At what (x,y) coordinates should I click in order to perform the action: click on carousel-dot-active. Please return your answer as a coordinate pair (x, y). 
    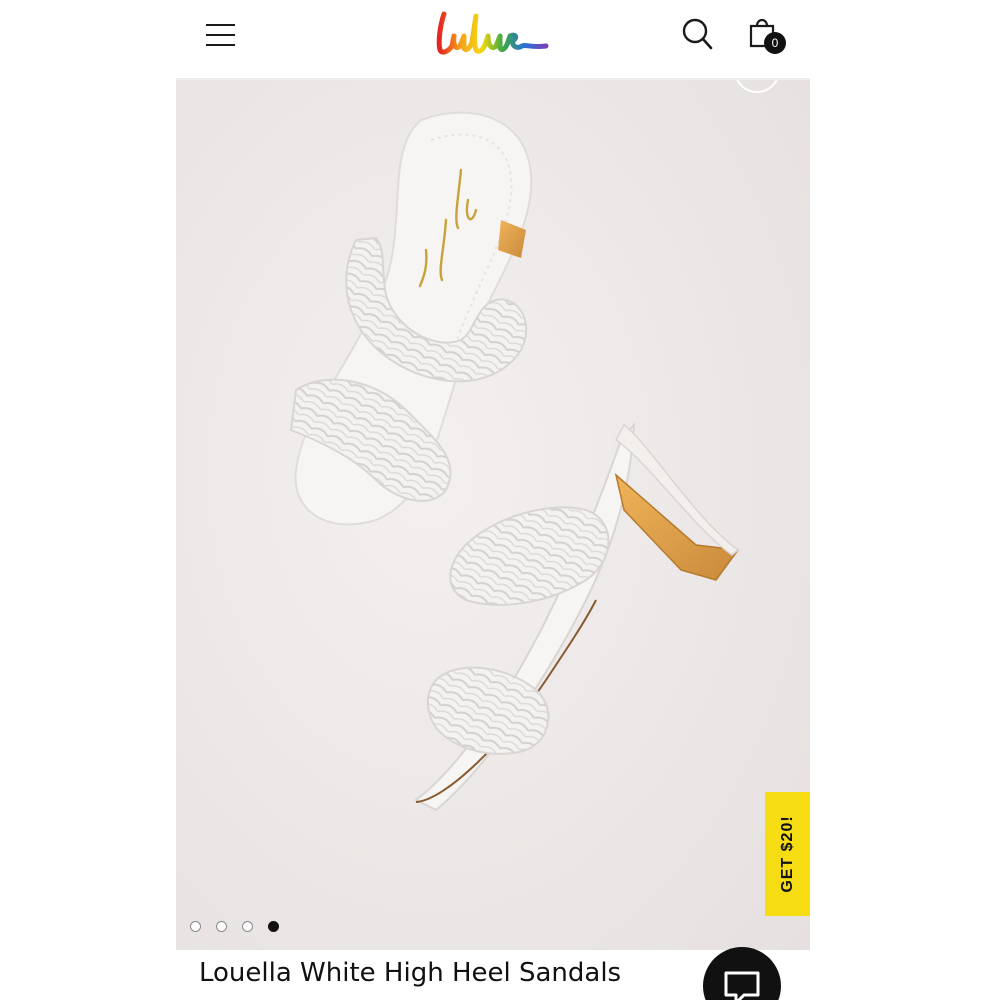
    Looking at the image, I should click on (273, 926).